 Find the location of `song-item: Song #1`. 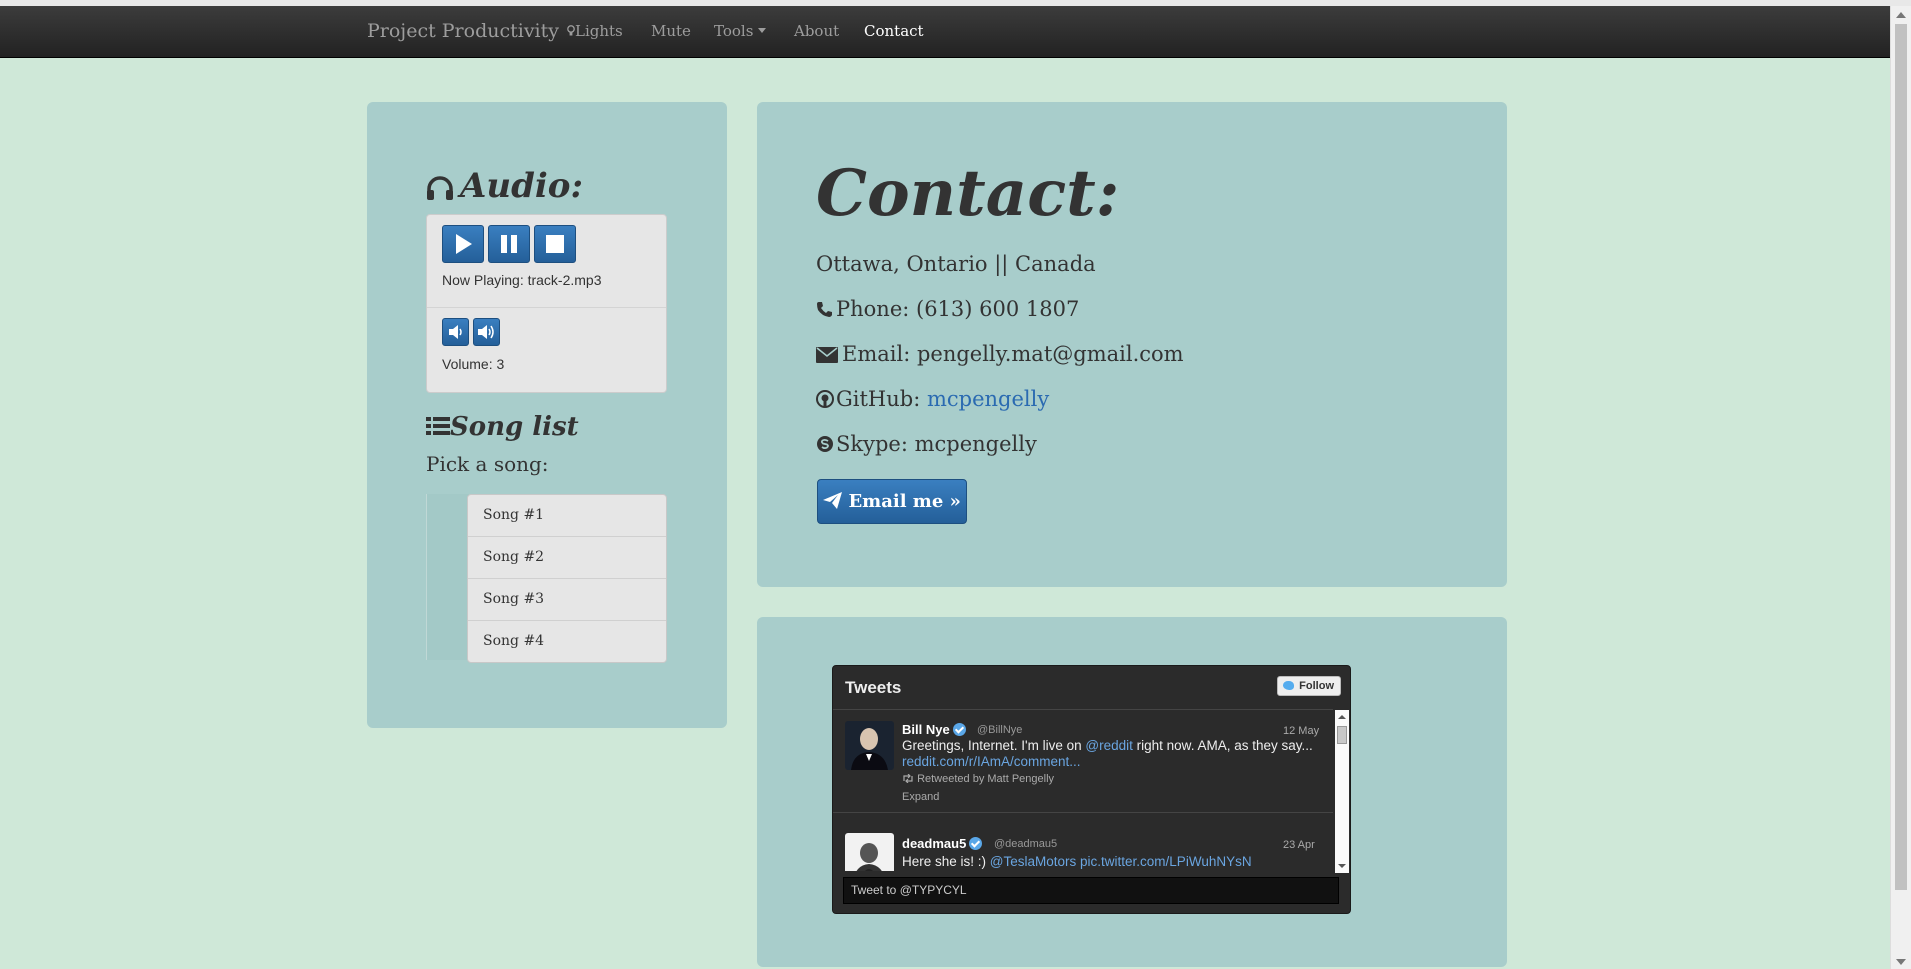

song-item: Song #1 is located at coordinates (567, 516).